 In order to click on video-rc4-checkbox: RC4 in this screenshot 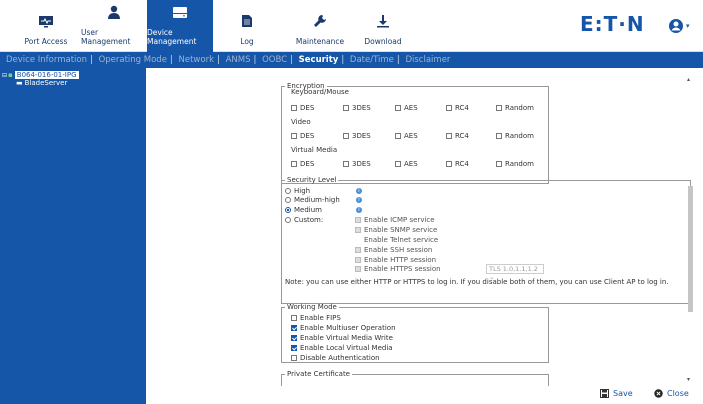, I will do `click(471, 136)`.